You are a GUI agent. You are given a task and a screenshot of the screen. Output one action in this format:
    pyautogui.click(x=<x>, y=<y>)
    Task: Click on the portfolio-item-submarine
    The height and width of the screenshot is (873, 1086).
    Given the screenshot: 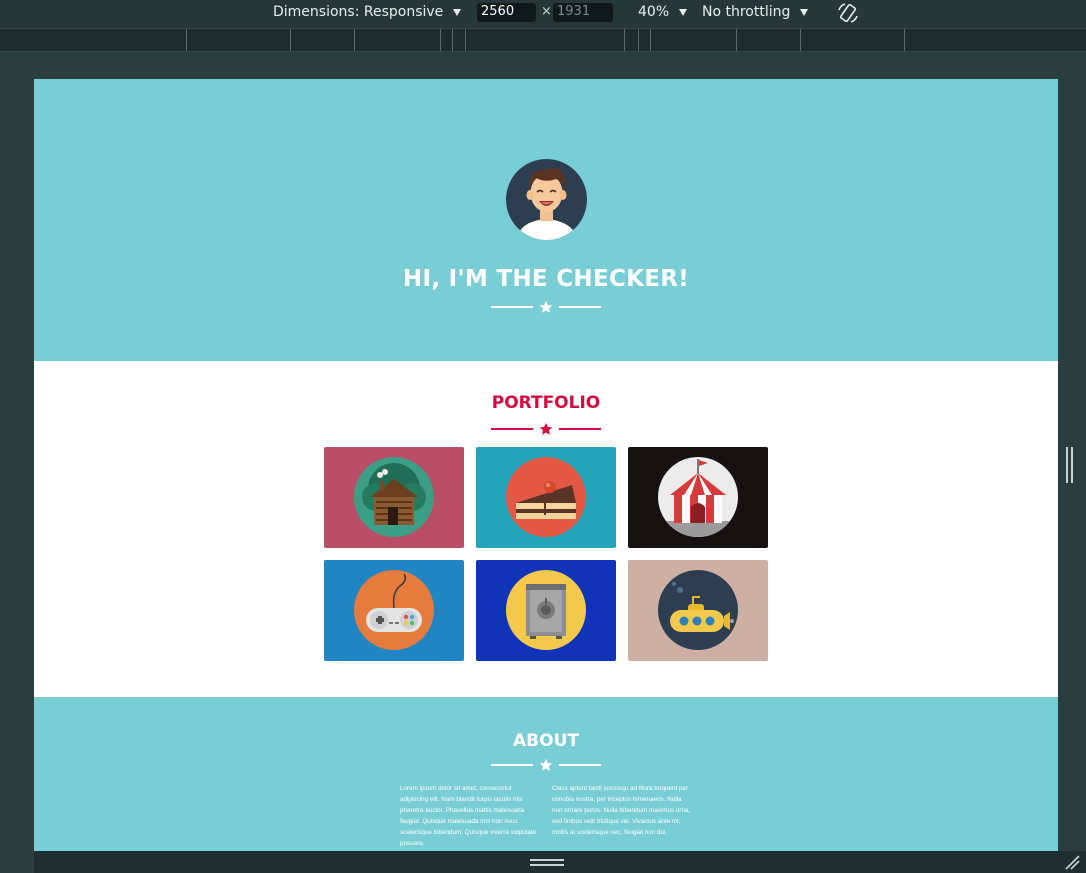 What is the action you would take?
    pyautogui.click(x=698, y=610)
    